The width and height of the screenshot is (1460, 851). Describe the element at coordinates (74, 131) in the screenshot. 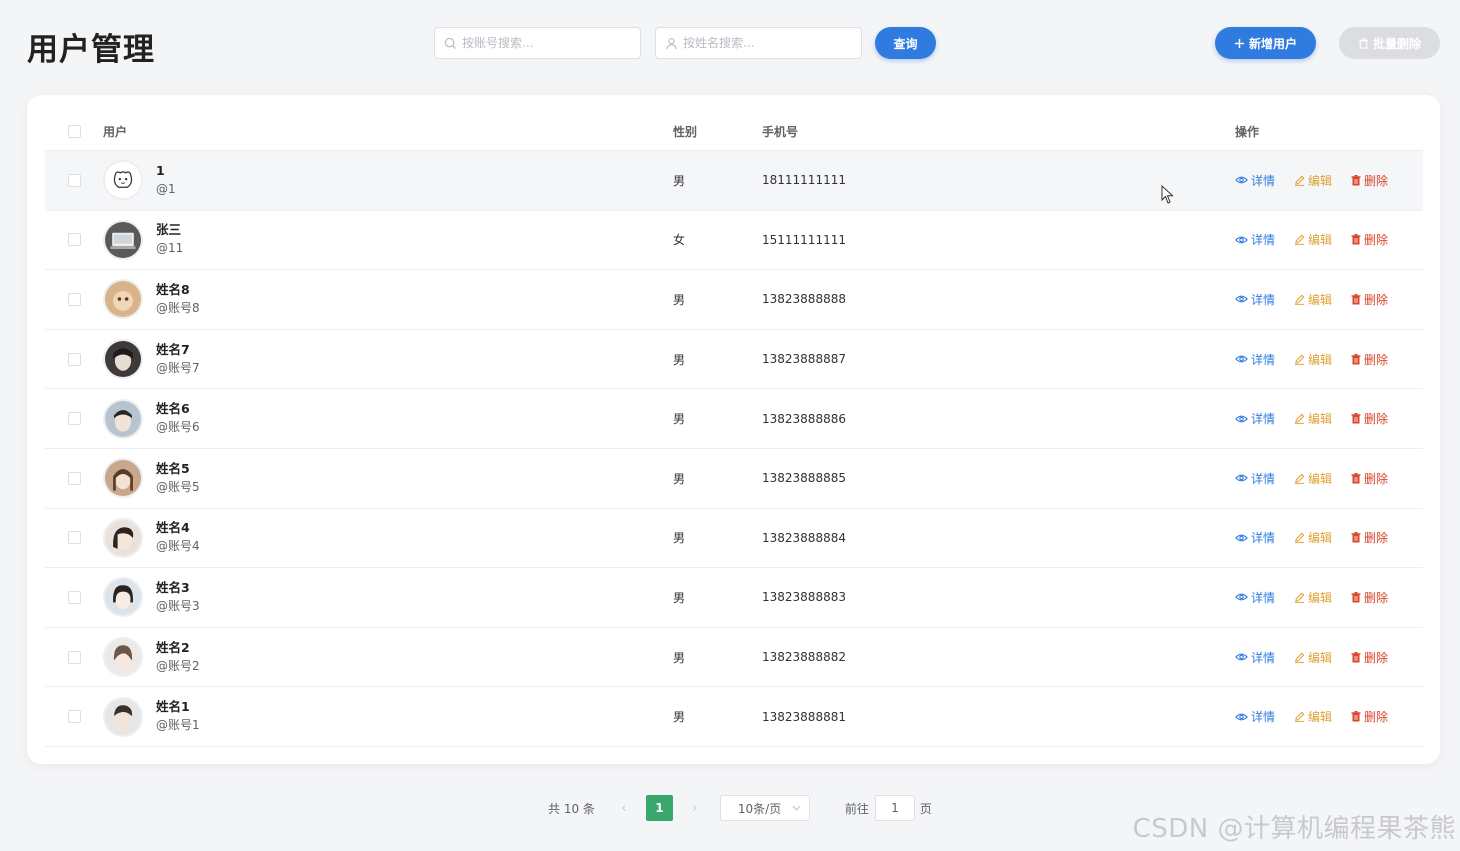

I see `select-all-checkbox` at that location.